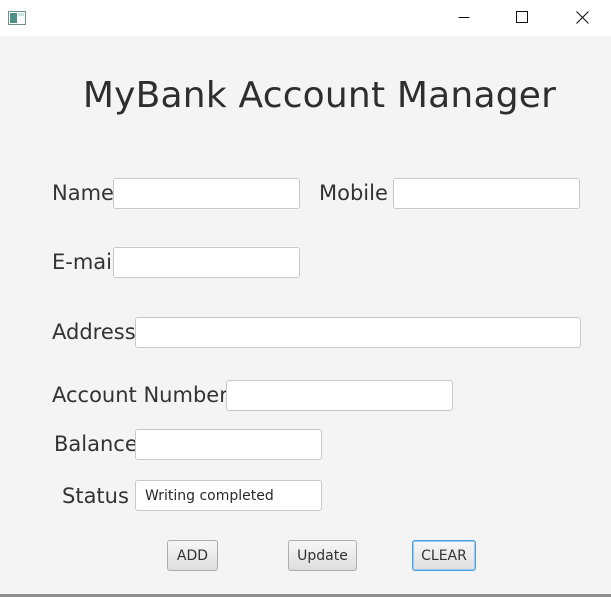 The height and width of the screenshot is (597, 611). I want to click on app-icon, so click(17, 17).